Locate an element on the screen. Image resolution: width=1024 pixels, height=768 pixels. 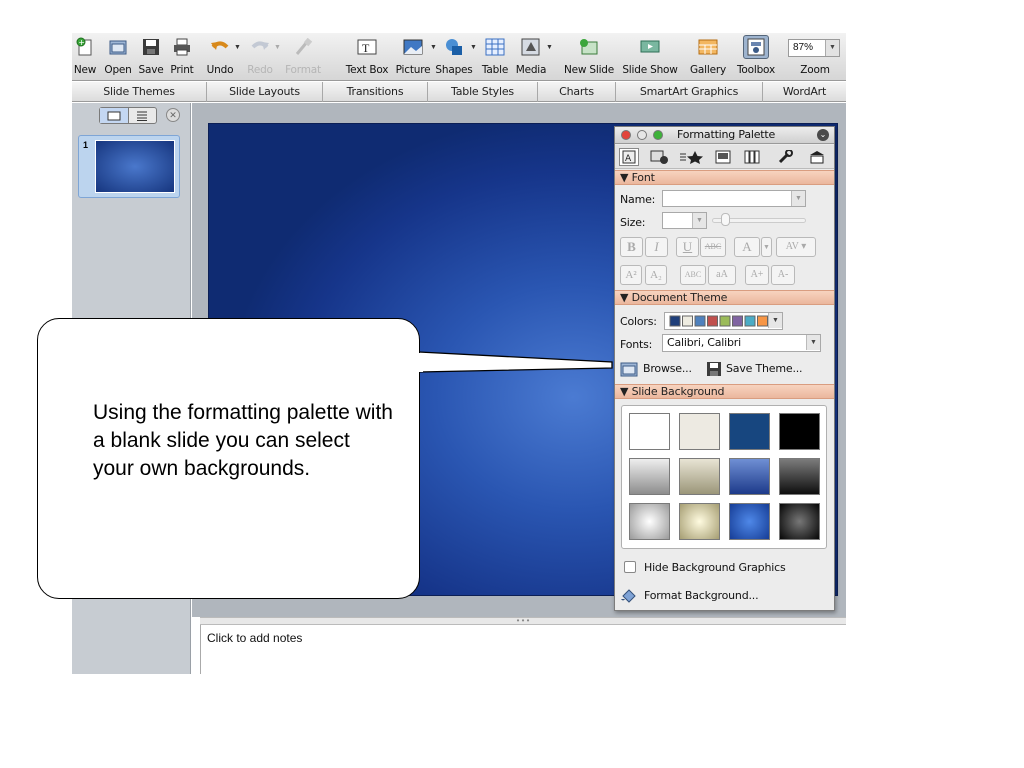
palette-title-bar: Formatting Palette ⌄ is located at coordinates (724, 135).